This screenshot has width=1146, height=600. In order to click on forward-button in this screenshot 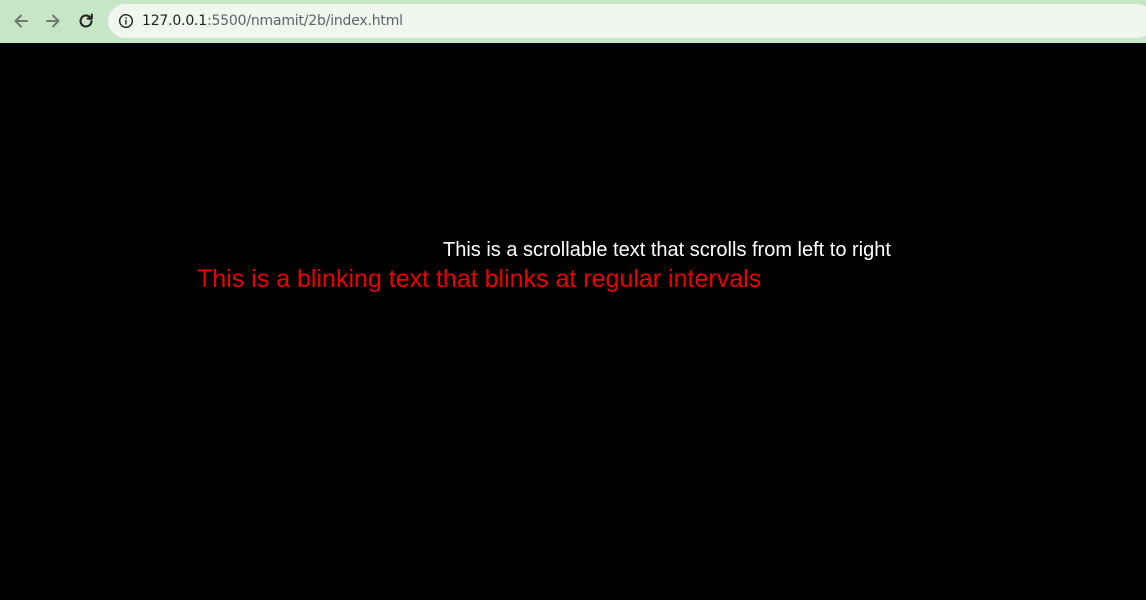, I will do `click(53, 21)`.